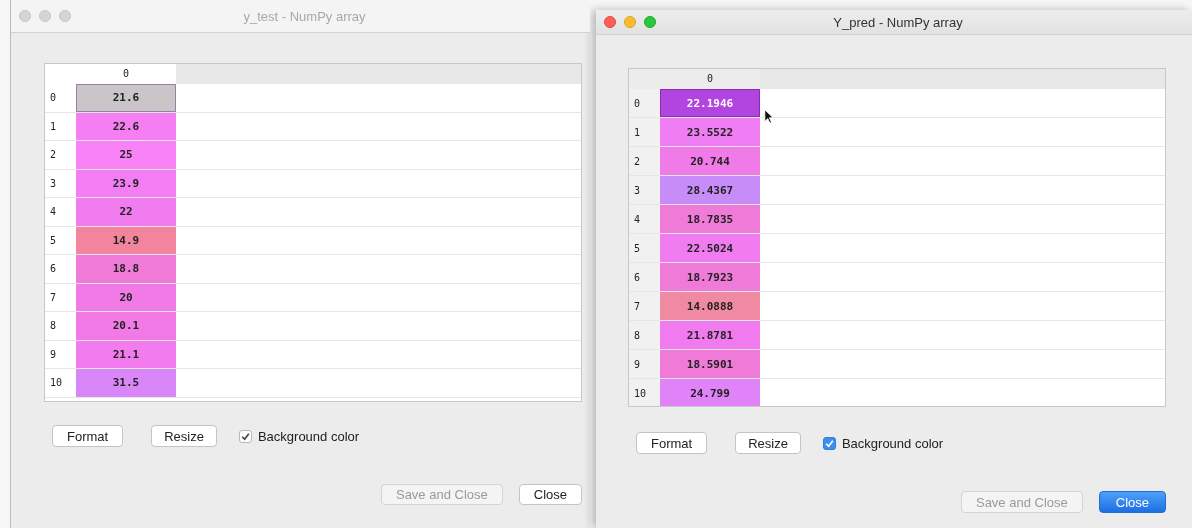 The image size is (1192, 528). Describe the element at coordinates (672, 443) in the screenshot. I see `toolbar-button: Format` at that location.